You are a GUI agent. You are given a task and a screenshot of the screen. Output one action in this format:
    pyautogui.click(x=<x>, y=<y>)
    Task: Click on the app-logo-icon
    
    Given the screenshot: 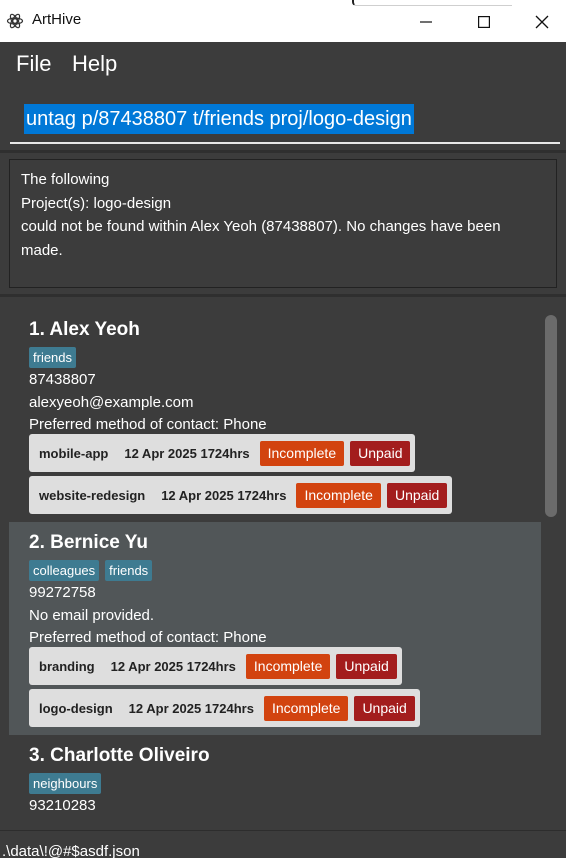 What is the action you would take?
    pyautogui.click(x=15, y=21)
    